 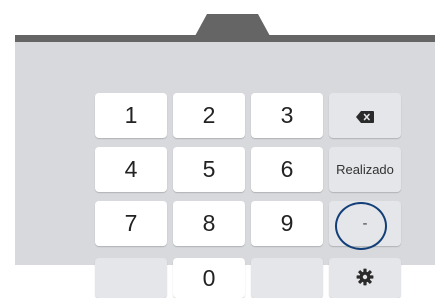 What do you see at coordinates (287, 115) in the screenshot?
I see `key-3: 3` at bounding box center [287, 115].